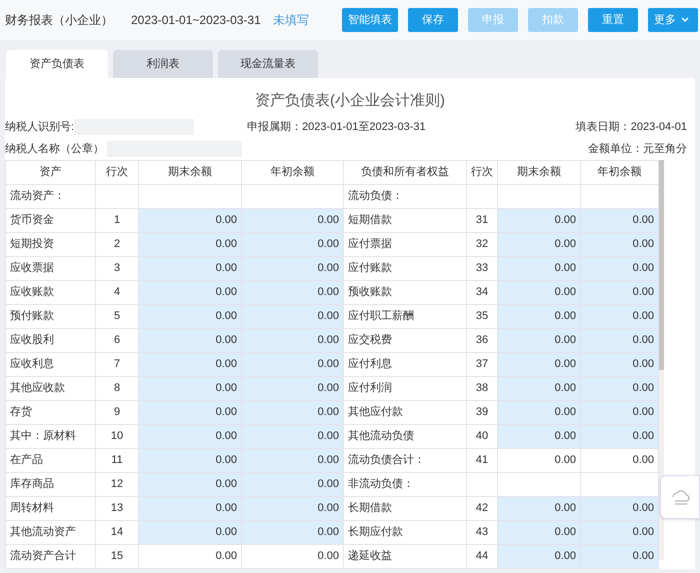 The width and height of the screenshot is (700, 573). I want to click on table-cell: 预收账款, so click(405, 292).